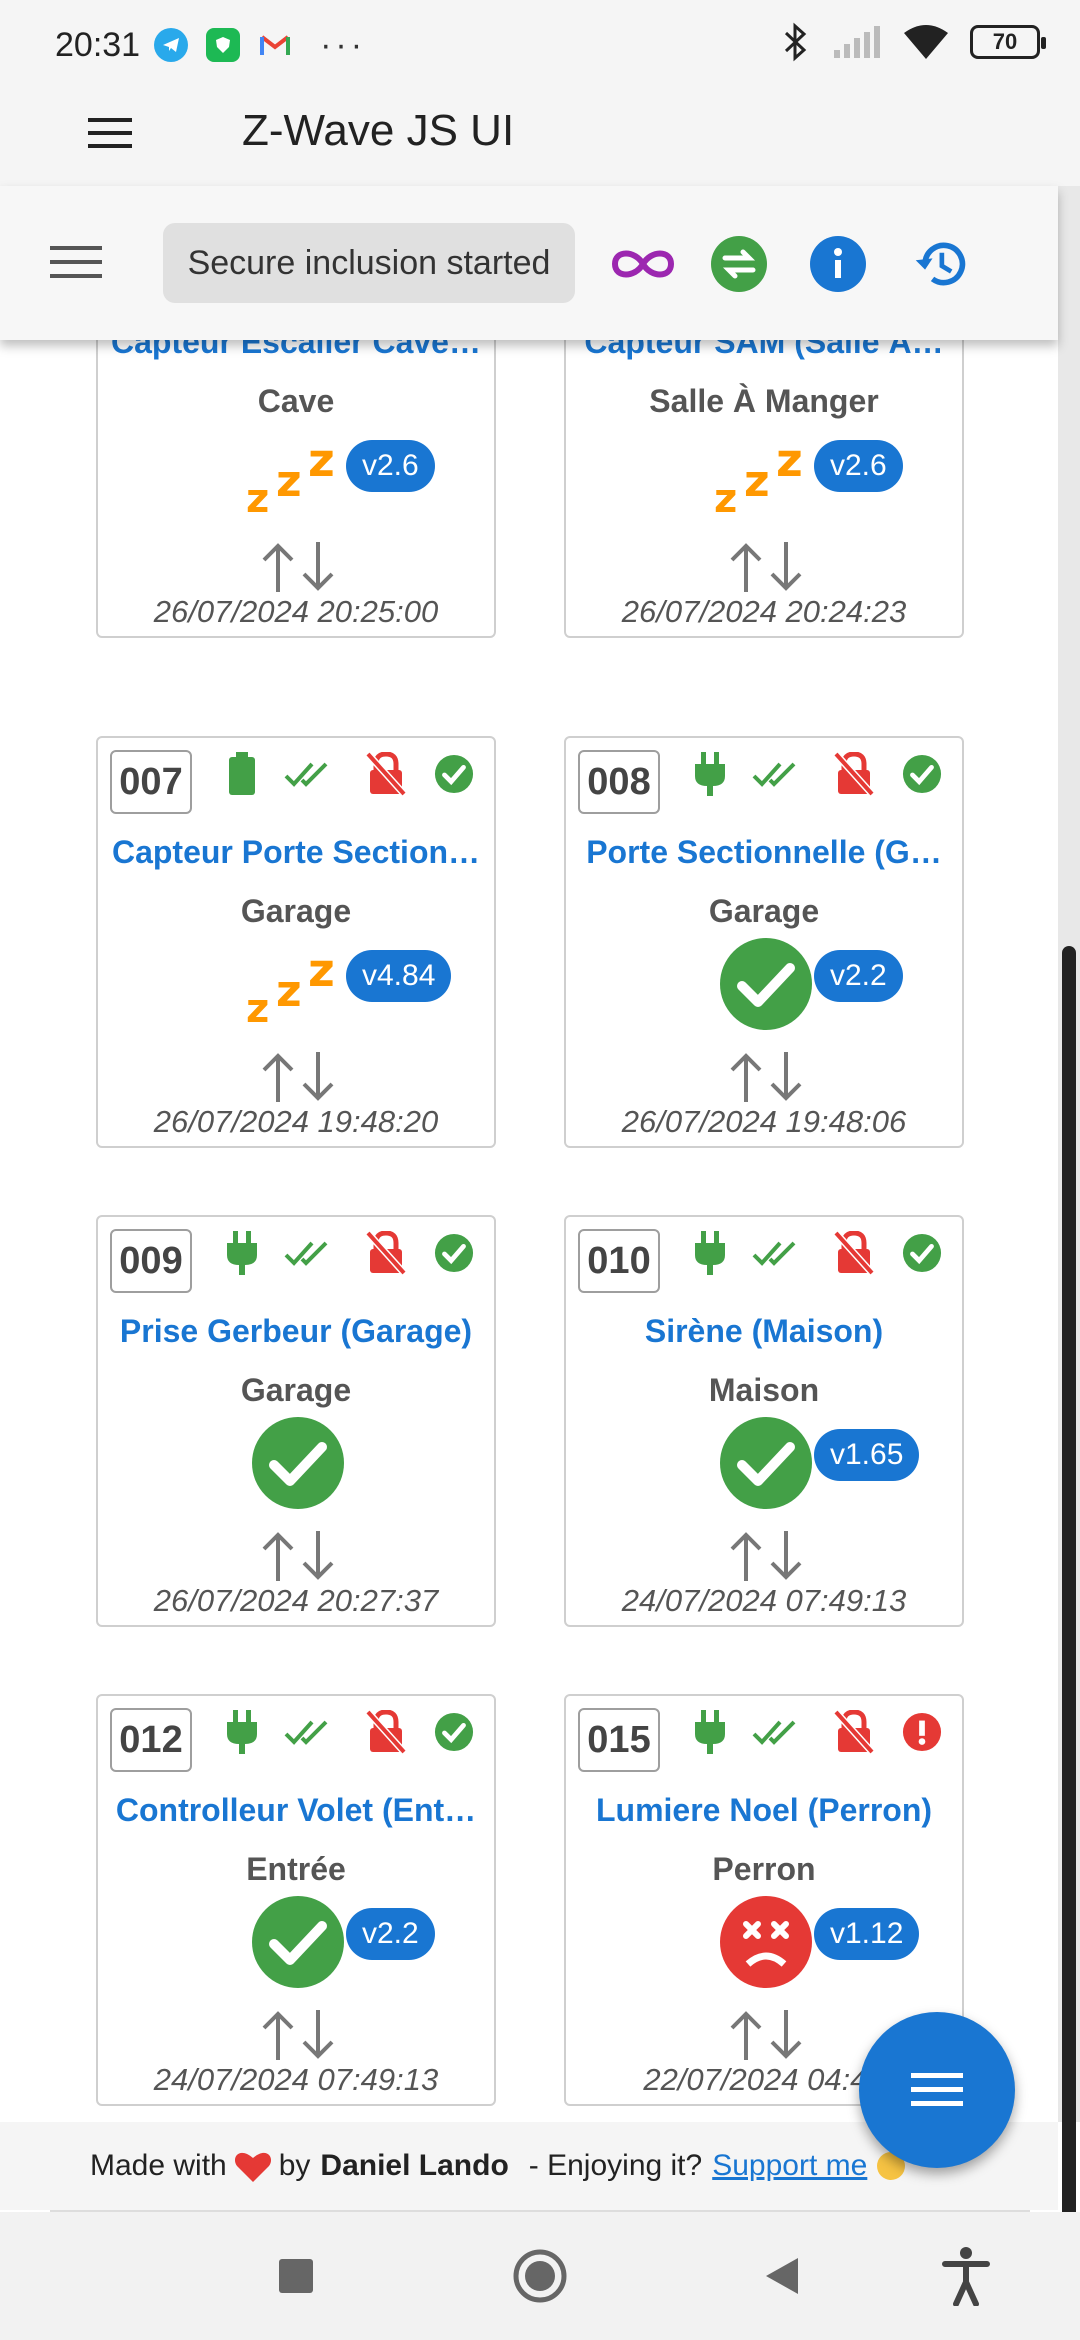 The height and width of the screenshot is (2340, 1080). What do you see at coordinates (739, 264) in the screenshot?
I see `exchange-icon` at bounding box center [739, 264].